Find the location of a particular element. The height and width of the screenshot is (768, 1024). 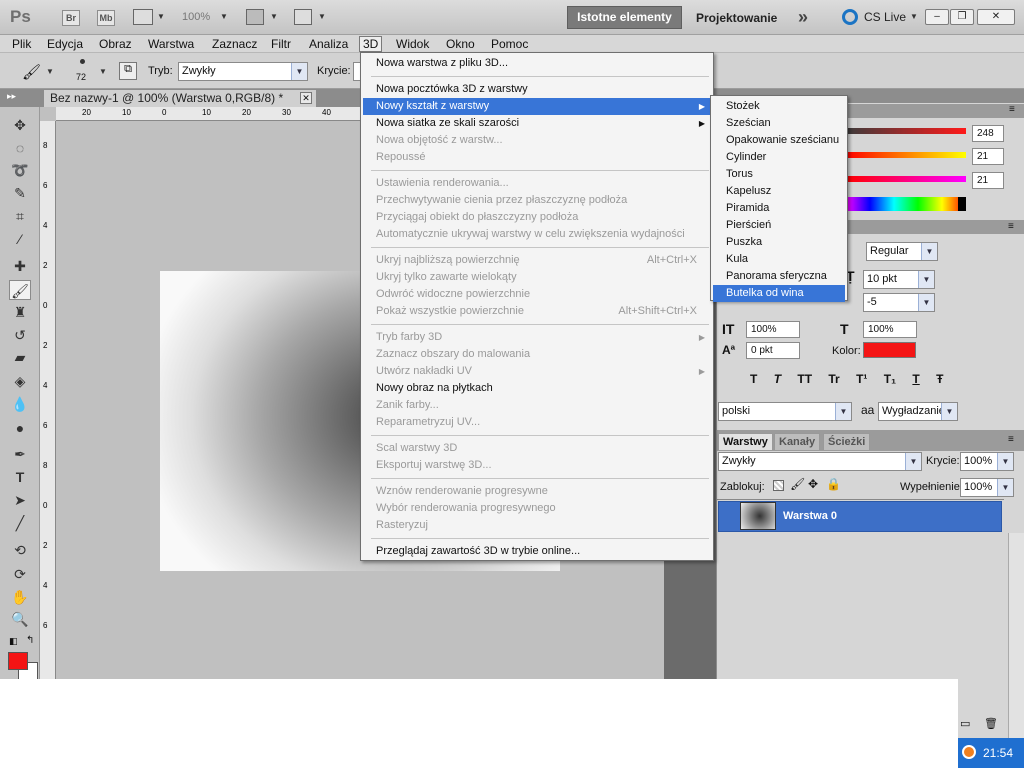

vertical-ruler: 8 6 4 2 0 2 4 6 8 0 2 4 6 is located at coordinates (48, 400).